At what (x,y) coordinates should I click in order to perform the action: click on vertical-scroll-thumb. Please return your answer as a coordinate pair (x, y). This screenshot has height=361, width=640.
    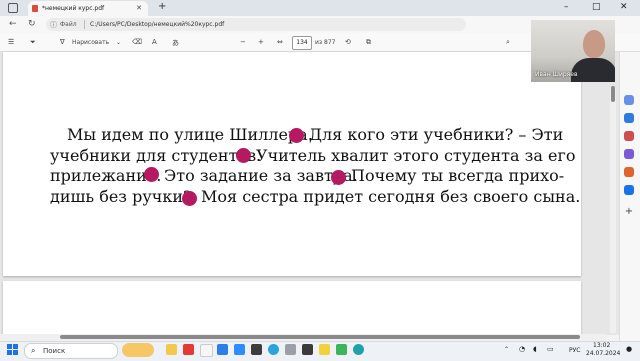
    Looking at the image, I should click on (613, 94).